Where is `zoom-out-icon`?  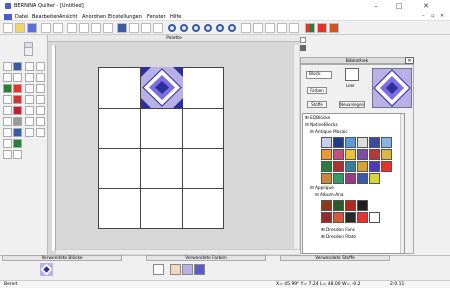 zoom-out-icon is located at coordinates (196, 28).